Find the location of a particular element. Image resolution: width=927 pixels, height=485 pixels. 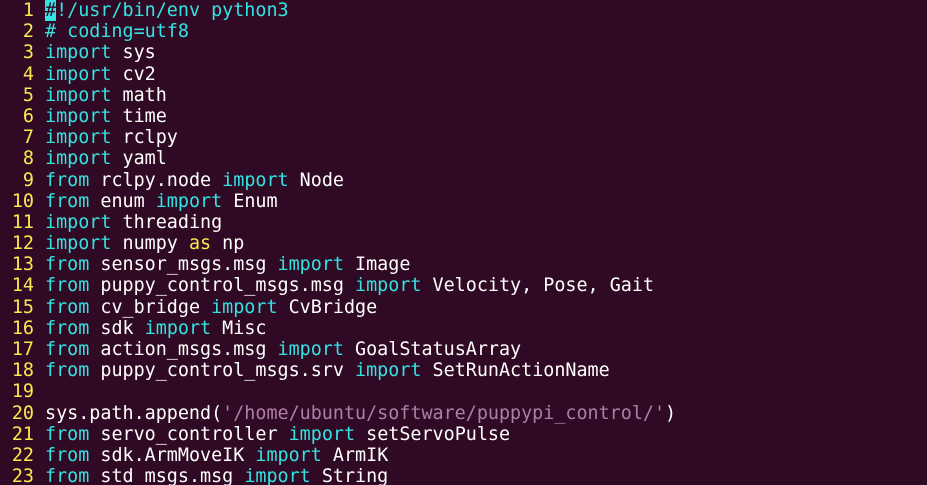

code-line: 12 import numpy as np is located at coordinates (463, 243).